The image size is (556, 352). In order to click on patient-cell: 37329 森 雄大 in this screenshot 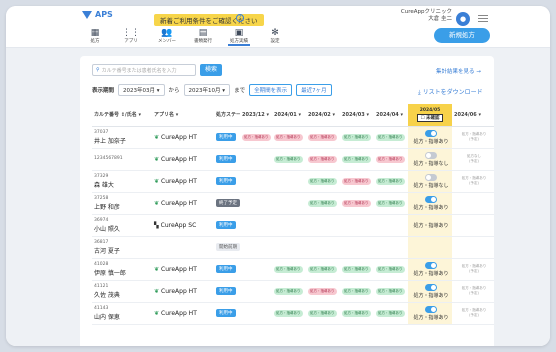, I will do `click(122, 181)`.